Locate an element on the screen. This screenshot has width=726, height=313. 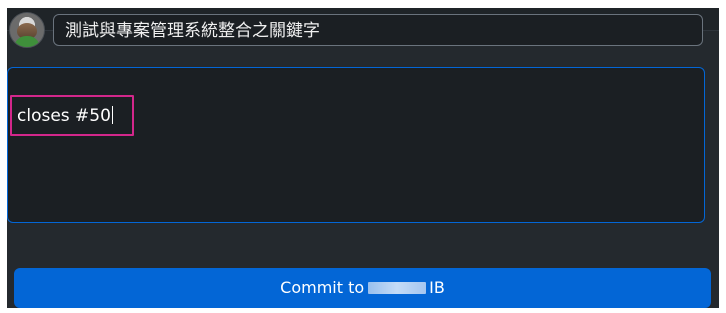
blurred-branch-name is located at coordinates (397, 288).